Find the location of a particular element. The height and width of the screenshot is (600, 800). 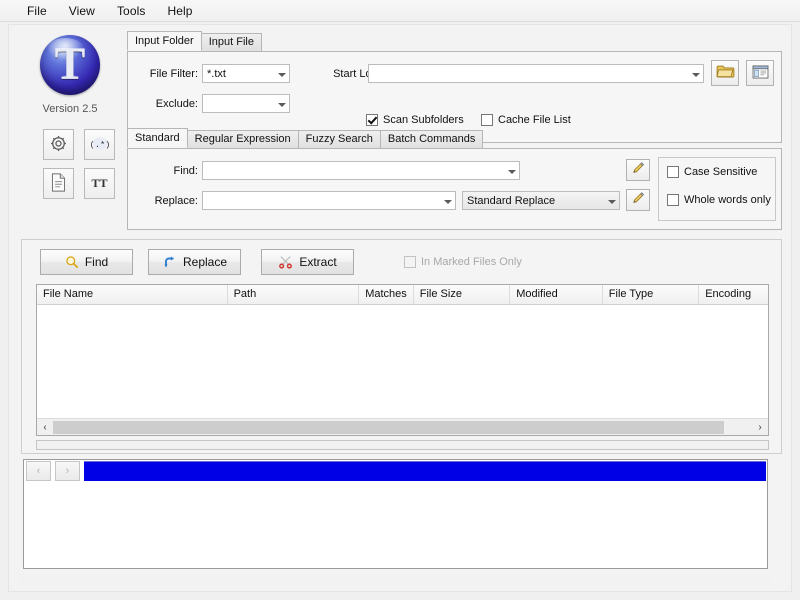

file-filter-input: *.txt is located at coordinates (246, 73).